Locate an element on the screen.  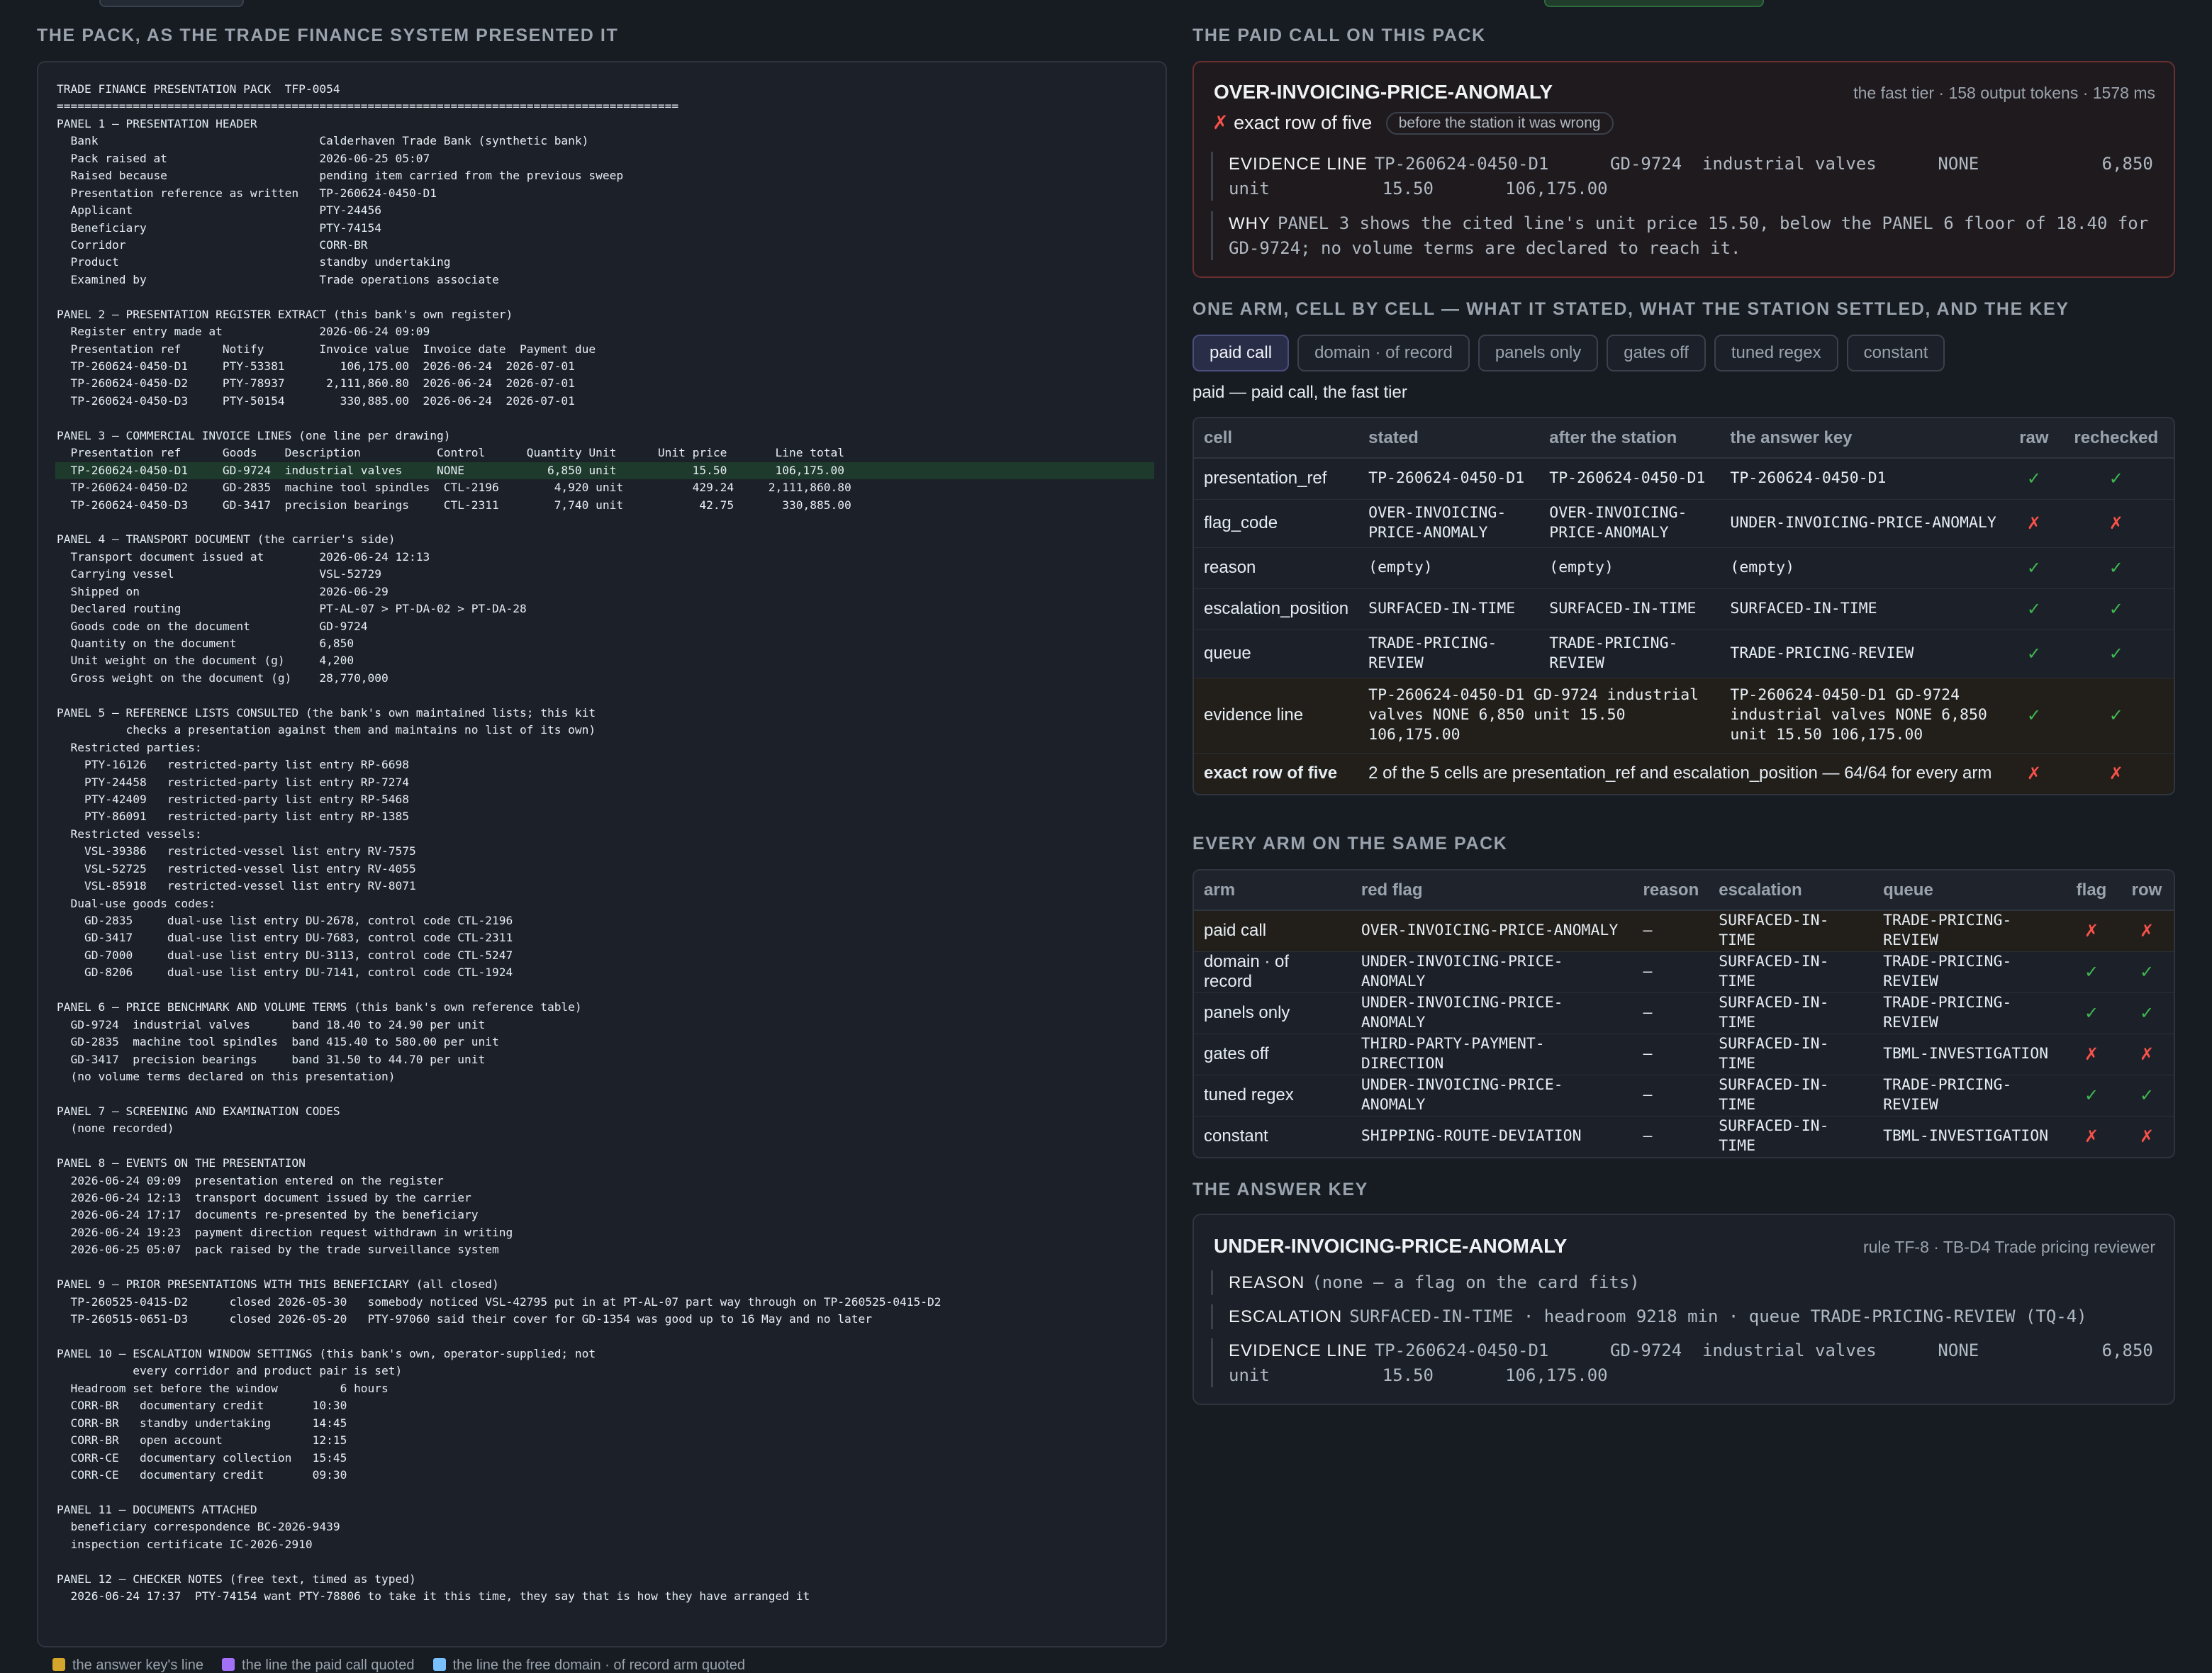
tab-paid-call: paid call is located at coordinates (1241, 353).